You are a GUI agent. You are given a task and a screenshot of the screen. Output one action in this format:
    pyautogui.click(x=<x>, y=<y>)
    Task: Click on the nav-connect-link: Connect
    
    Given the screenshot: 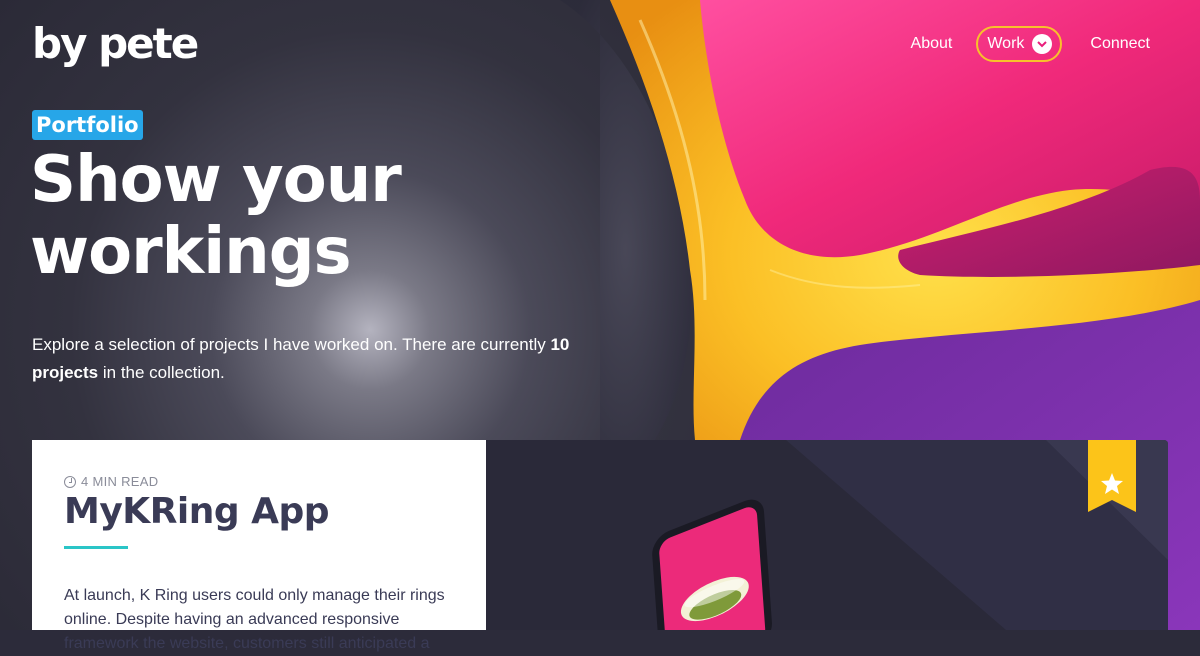 What is the action you would take?
    pyautogui.click(x=1120, y=44)
    